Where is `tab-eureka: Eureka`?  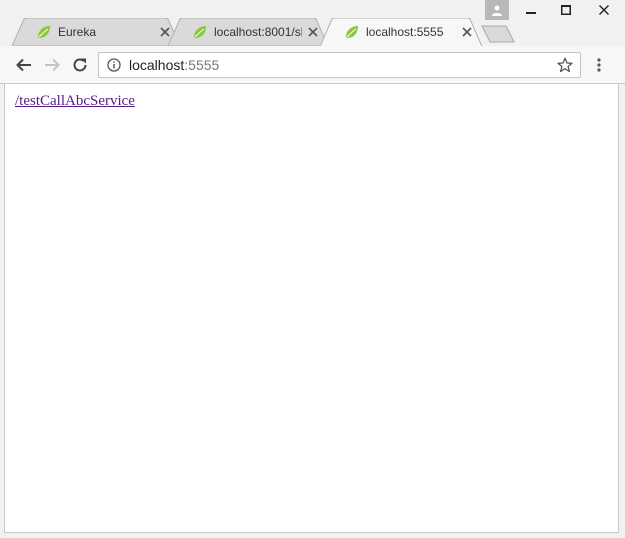
tab-eureka: Eureka is located at coordinates (96, 32).